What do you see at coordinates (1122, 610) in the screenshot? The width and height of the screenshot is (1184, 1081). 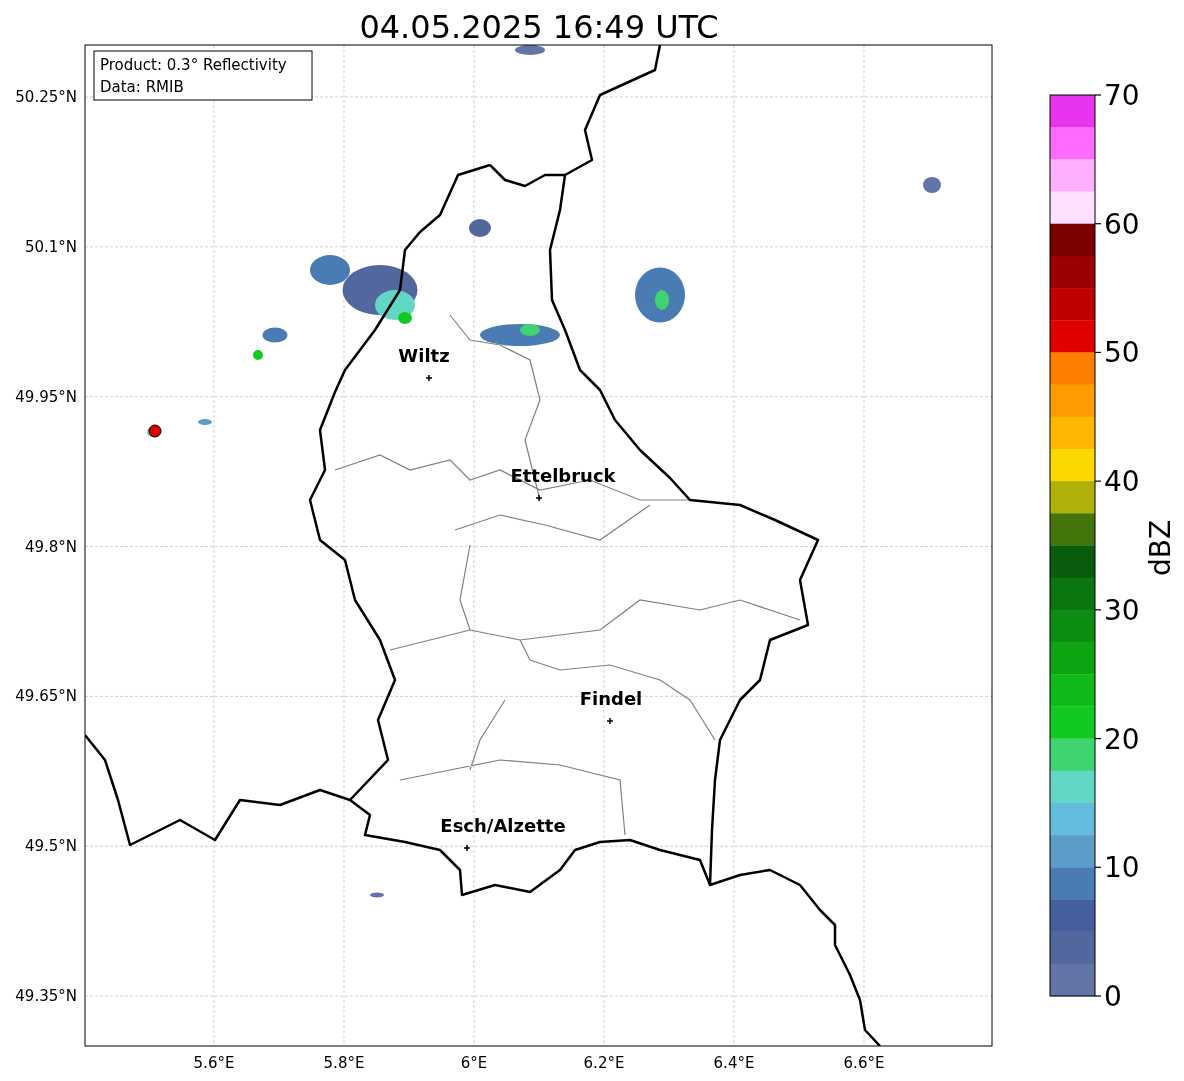 I see `colorbar-tick-label: 30` at bounding box center [1122, 610].